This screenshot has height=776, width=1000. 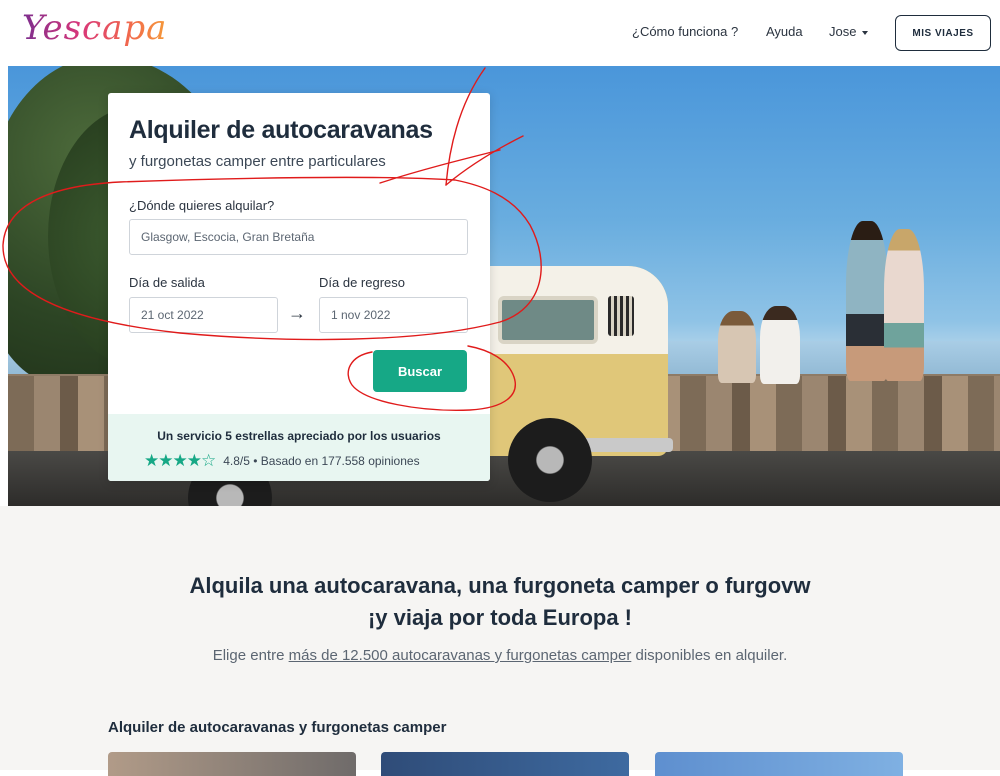 What do you see at coordinates (167, 282) in the screenshot?
I see `departure-label: Día de salida` at bounding box center [167, 282].